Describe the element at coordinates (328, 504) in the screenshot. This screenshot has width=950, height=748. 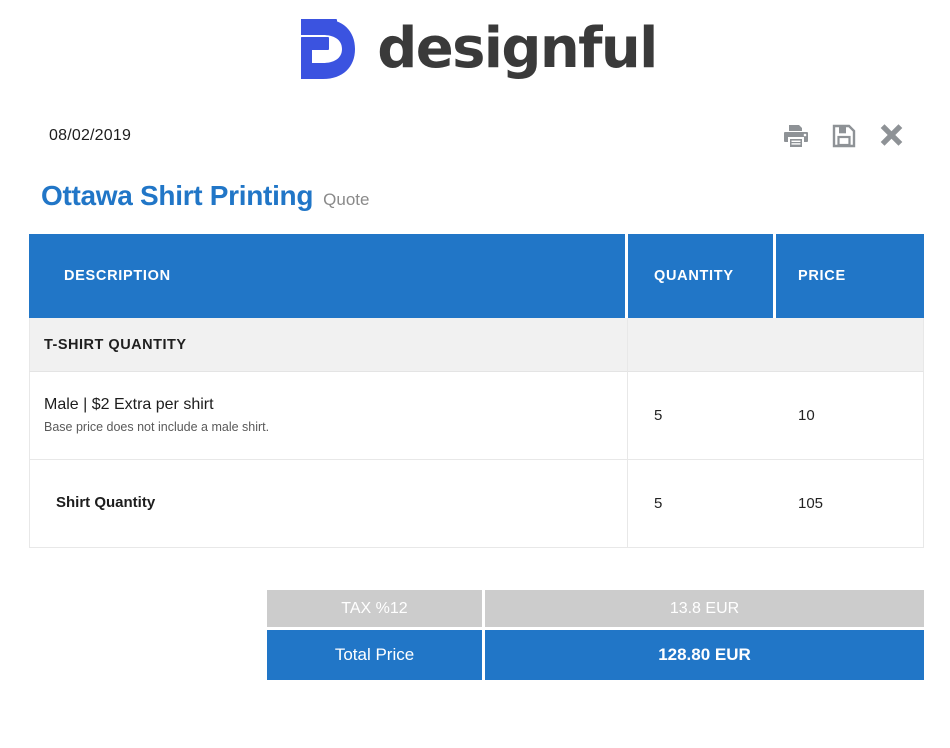
I see `item-description-cell: Shirt Quantity` at that location.